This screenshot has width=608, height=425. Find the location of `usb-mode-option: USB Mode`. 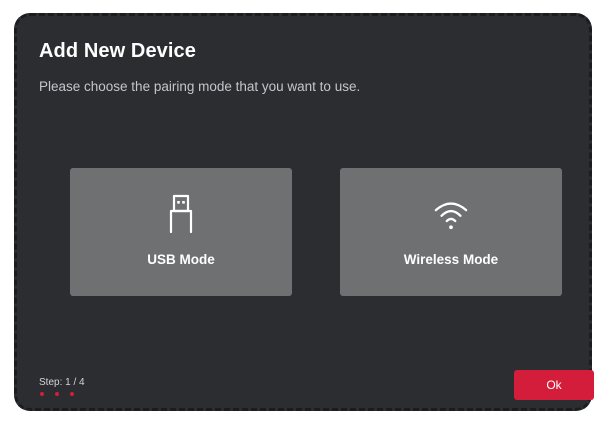

usb-mode-option: USB Mode is located at coordinates (181, 232).